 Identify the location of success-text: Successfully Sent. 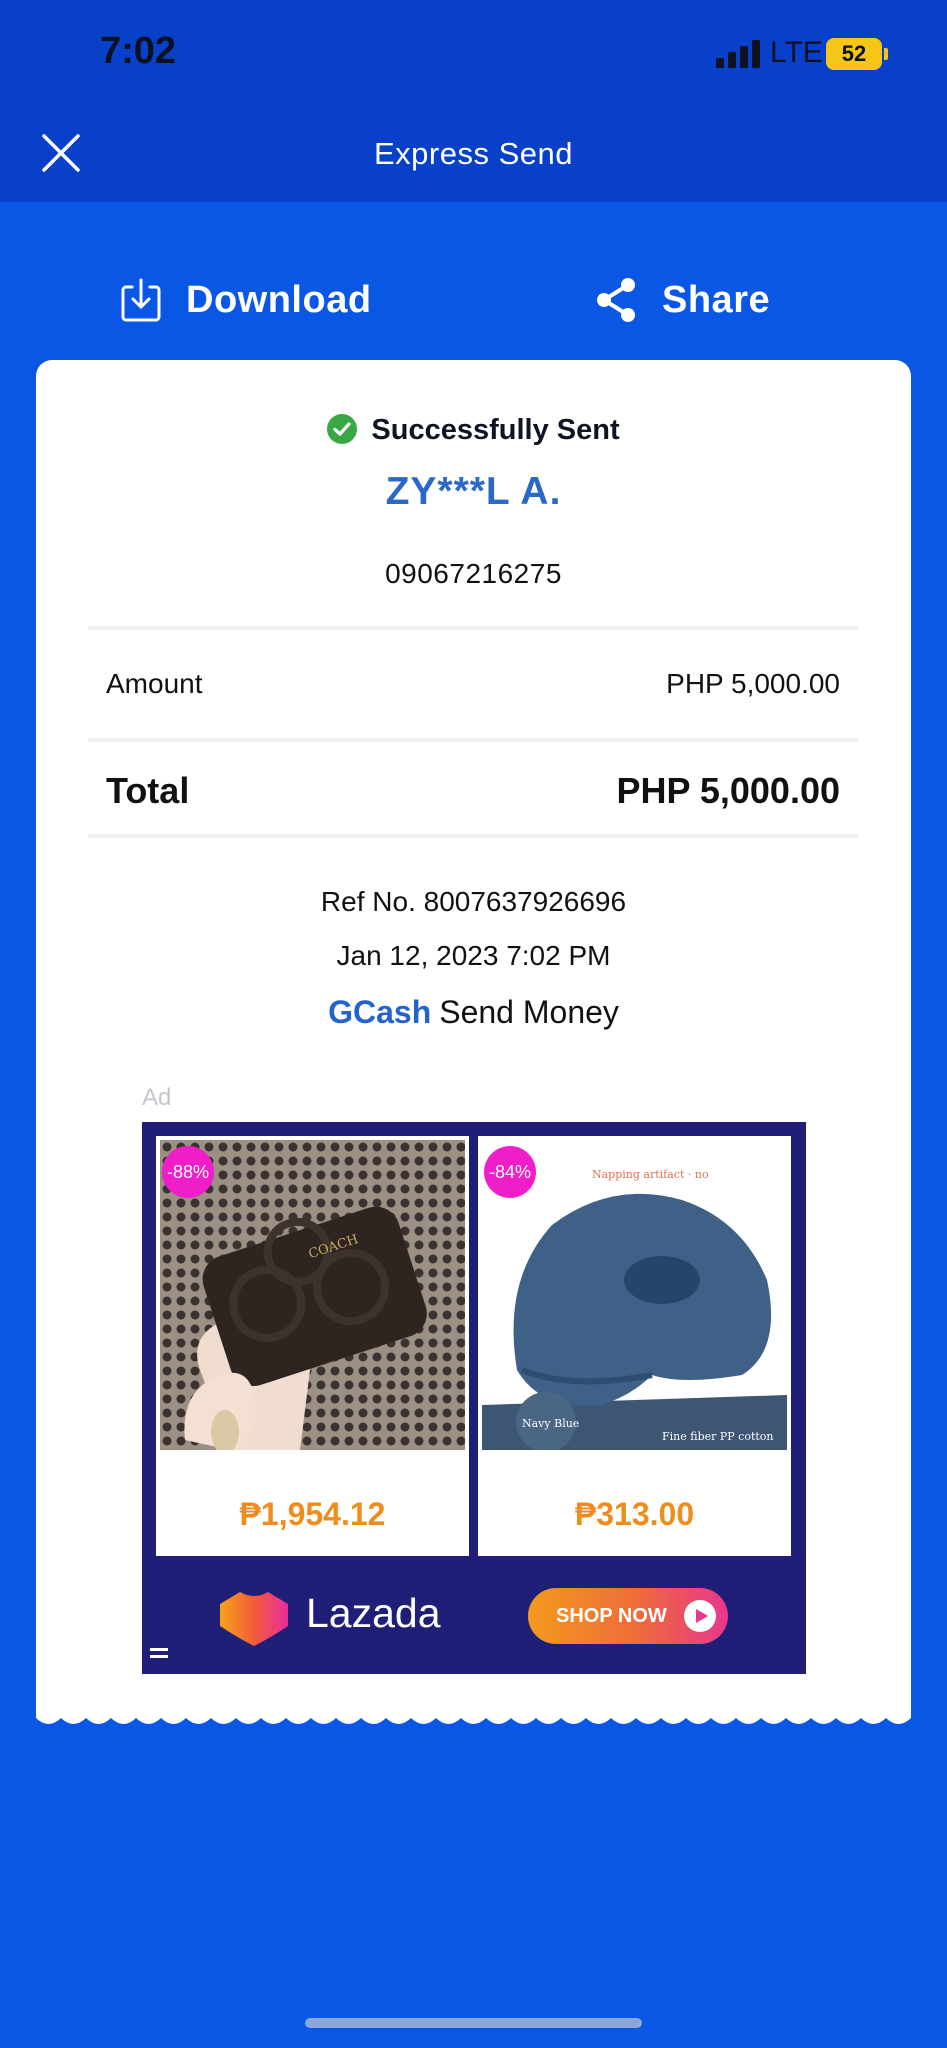
(495, 430).